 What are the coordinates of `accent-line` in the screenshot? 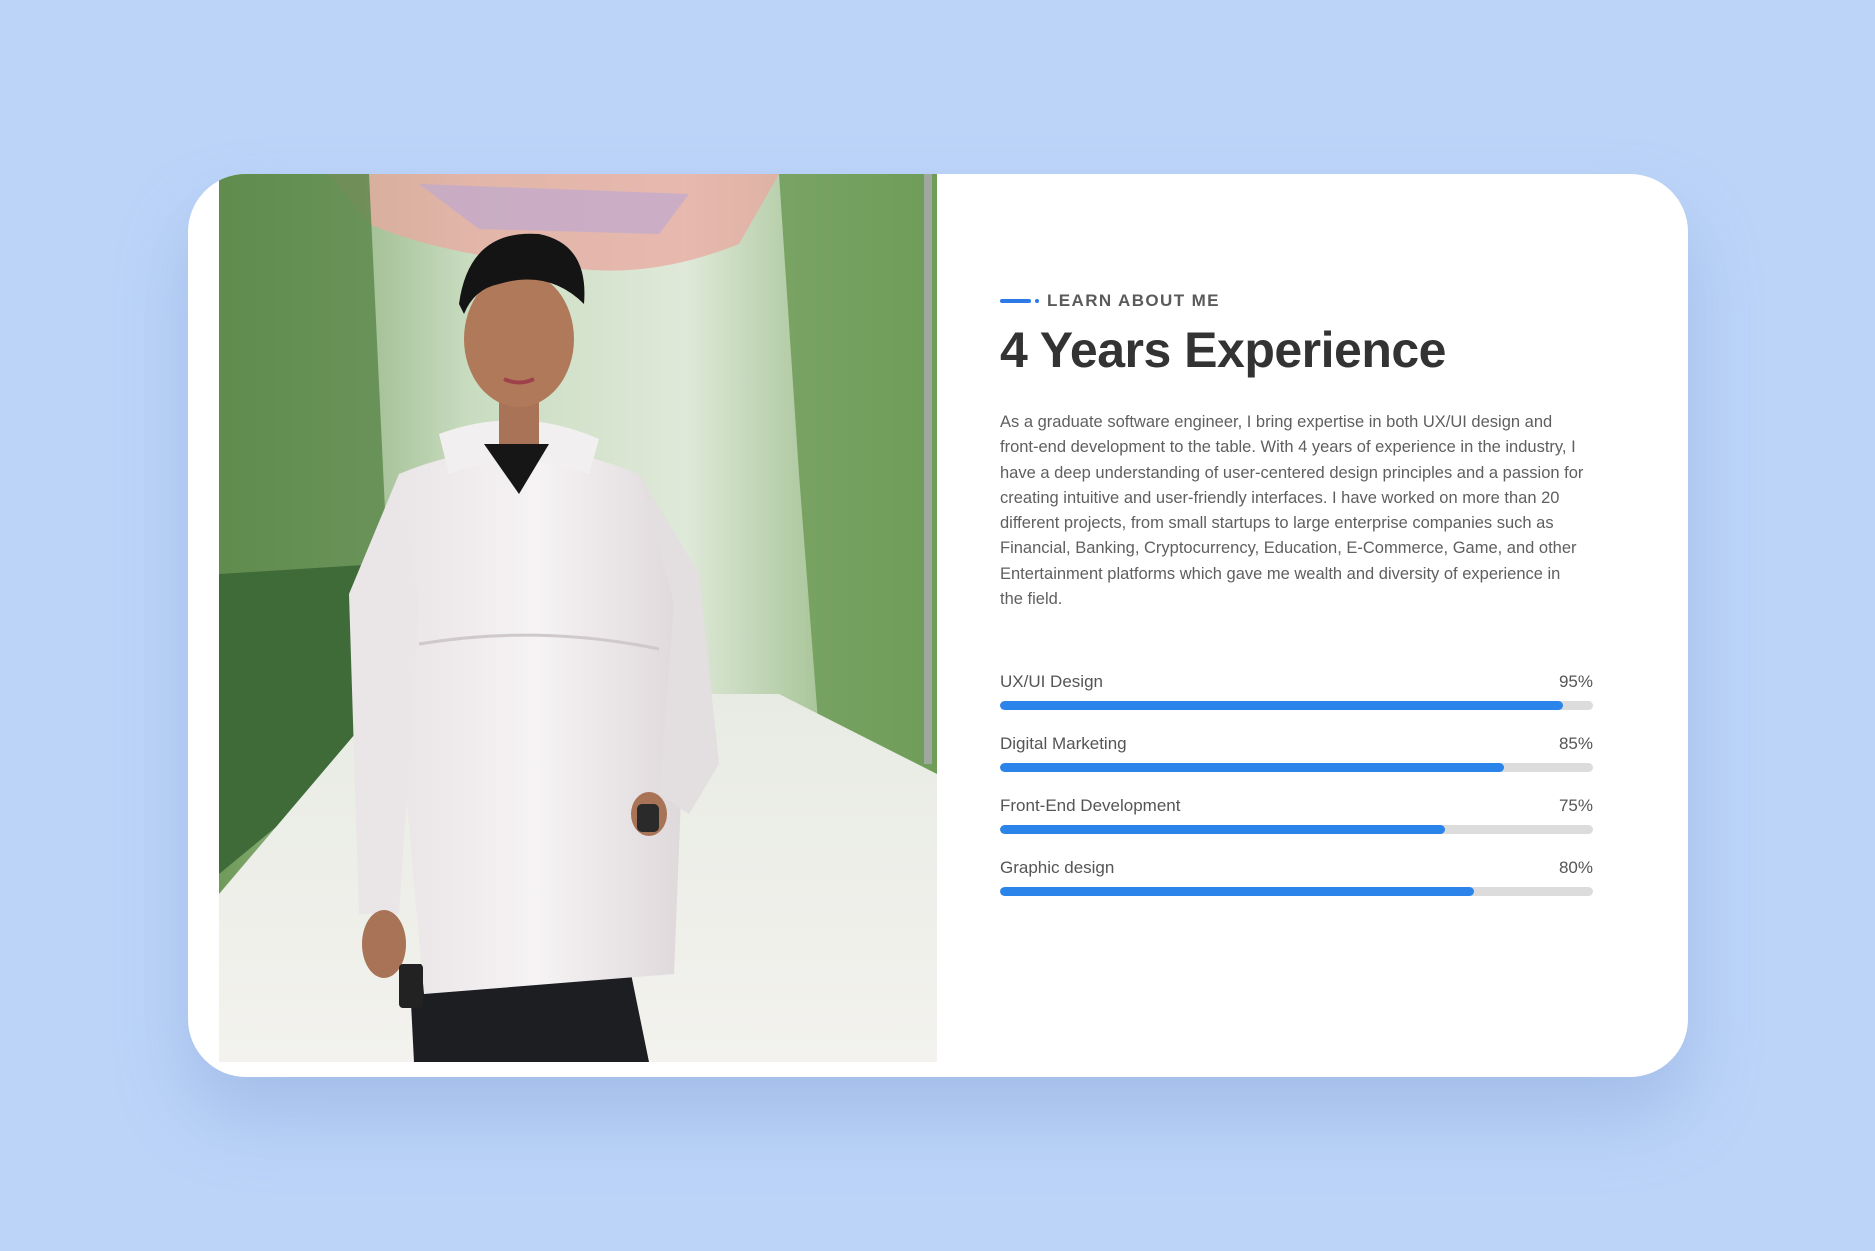 It's located at (1019, 301).